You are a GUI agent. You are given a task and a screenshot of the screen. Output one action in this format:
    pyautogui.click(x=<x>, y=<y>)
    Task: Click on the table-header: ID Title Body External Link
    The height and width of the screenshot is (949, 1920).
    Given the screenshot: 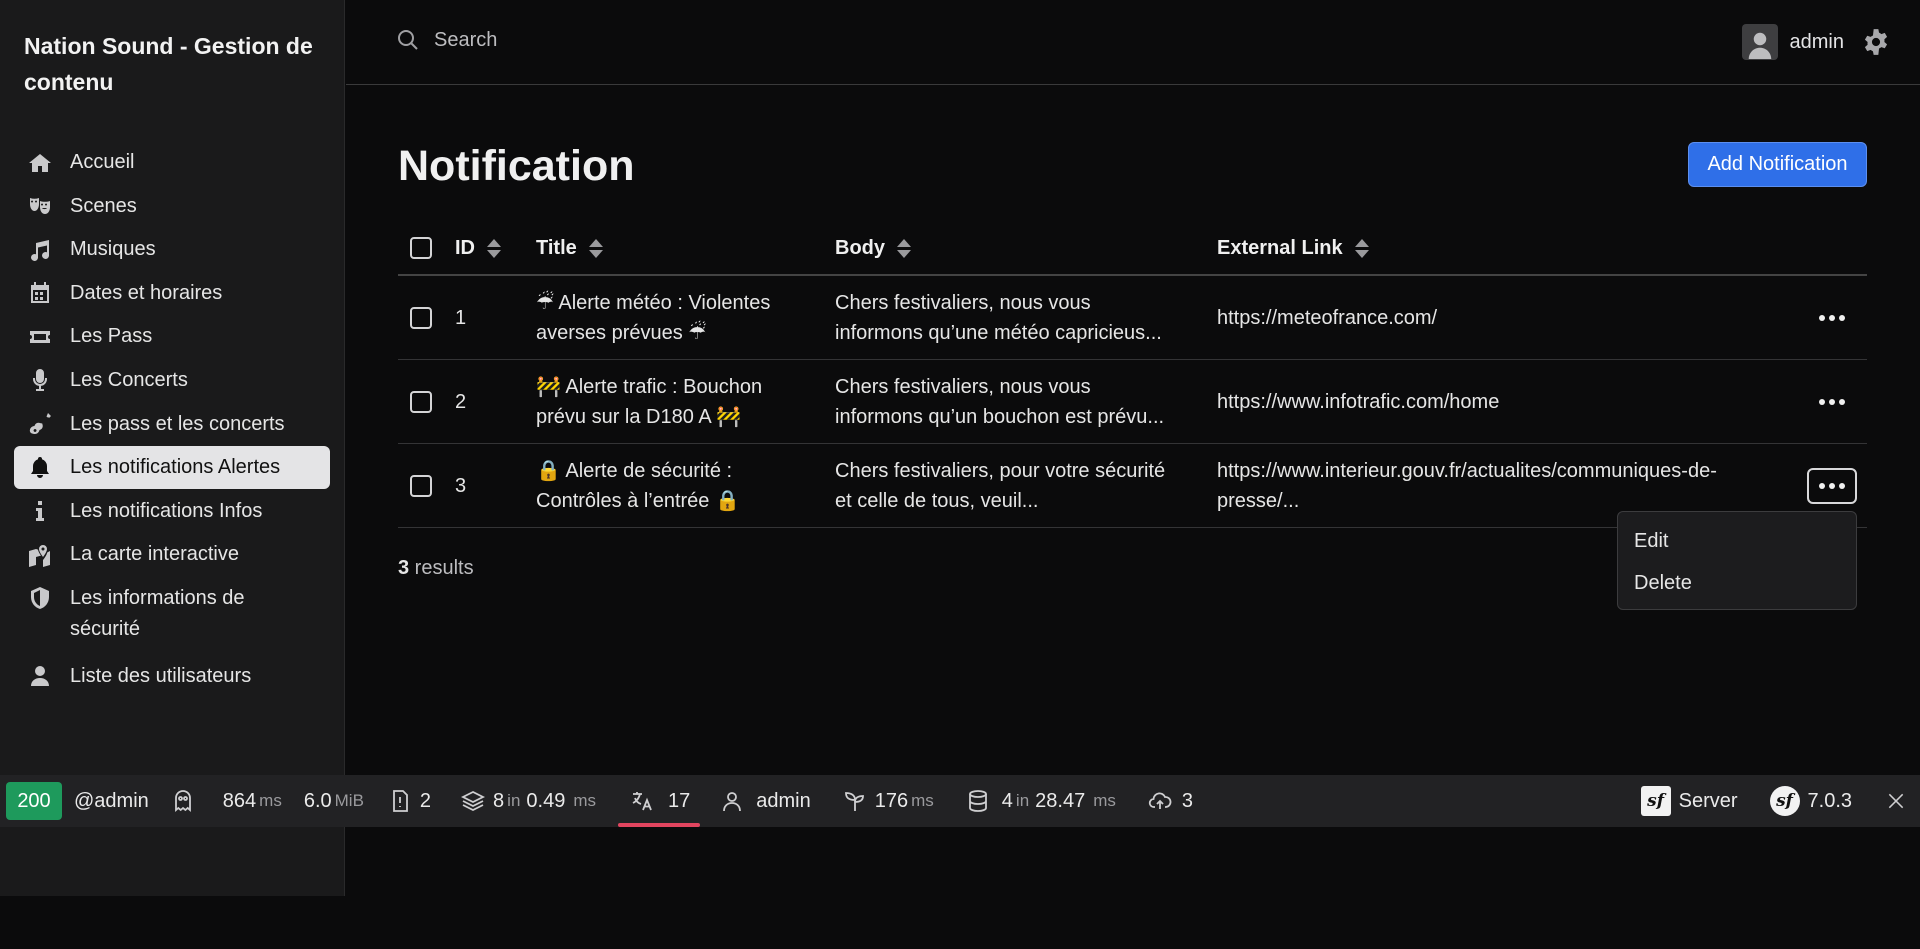 What is the action you would take?
    pyautogui.click(x=1132, y=249)
    